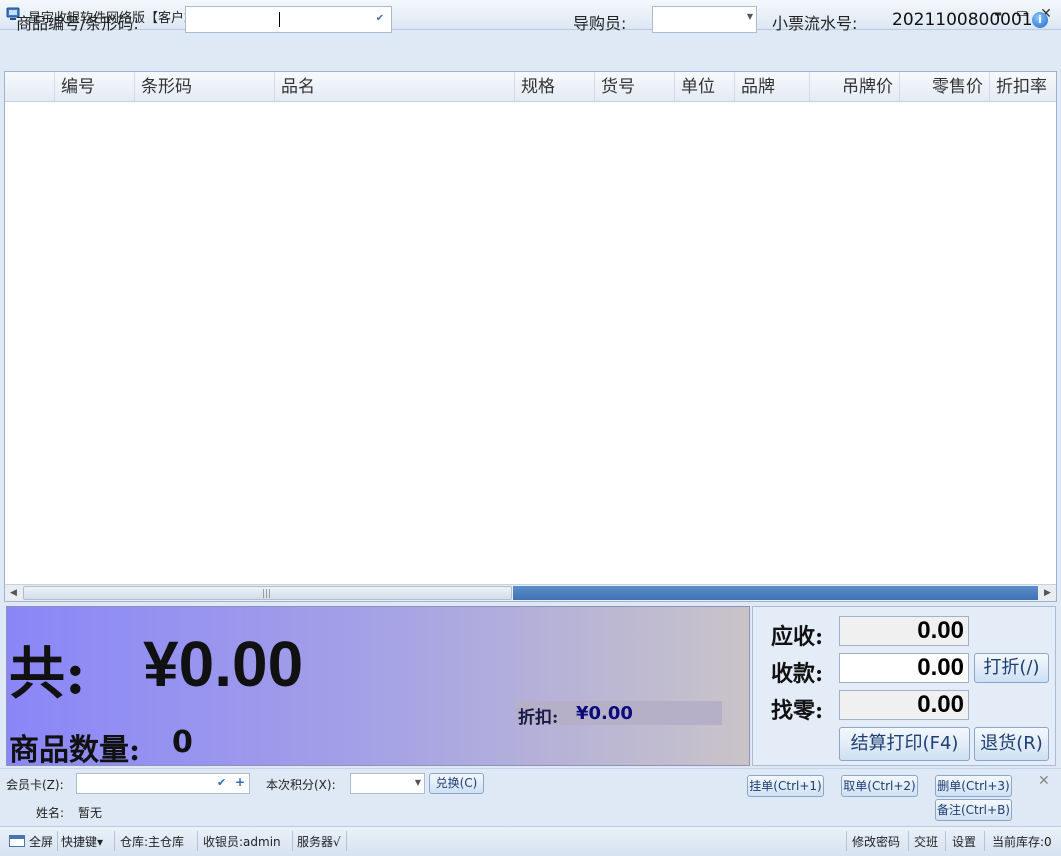 This screenshot has height=856, width=1061. What do you see at coordinates (973, 810) in the screenshot?
I see `note-button: 备注(Ctrl+B)` at bounding box center [973, 810].